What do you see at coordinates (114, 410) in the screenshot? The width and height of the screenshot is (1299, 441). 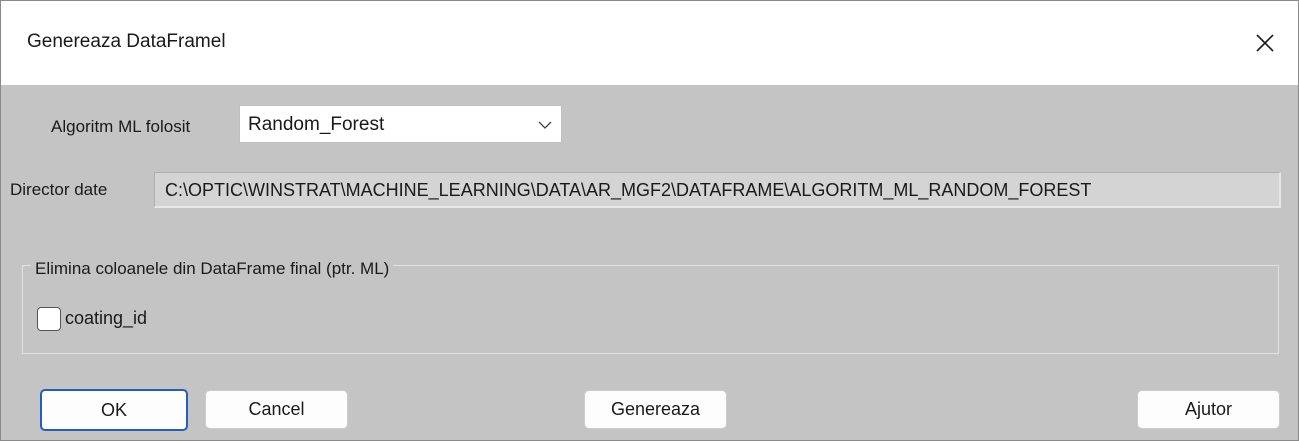 I see `ok-button: OK` at bounding box center [114, 410].